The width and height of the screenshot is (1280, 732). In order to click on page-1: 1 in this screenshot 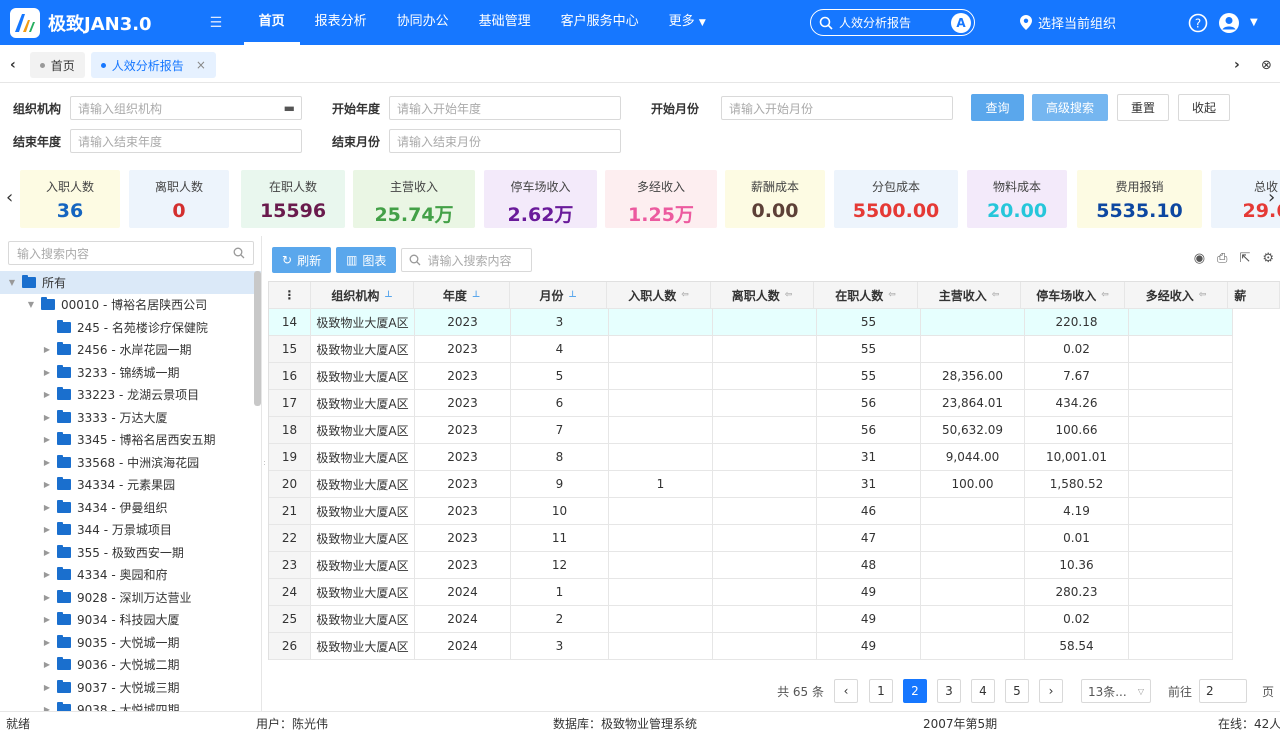, I will do `click(880, 691)`.